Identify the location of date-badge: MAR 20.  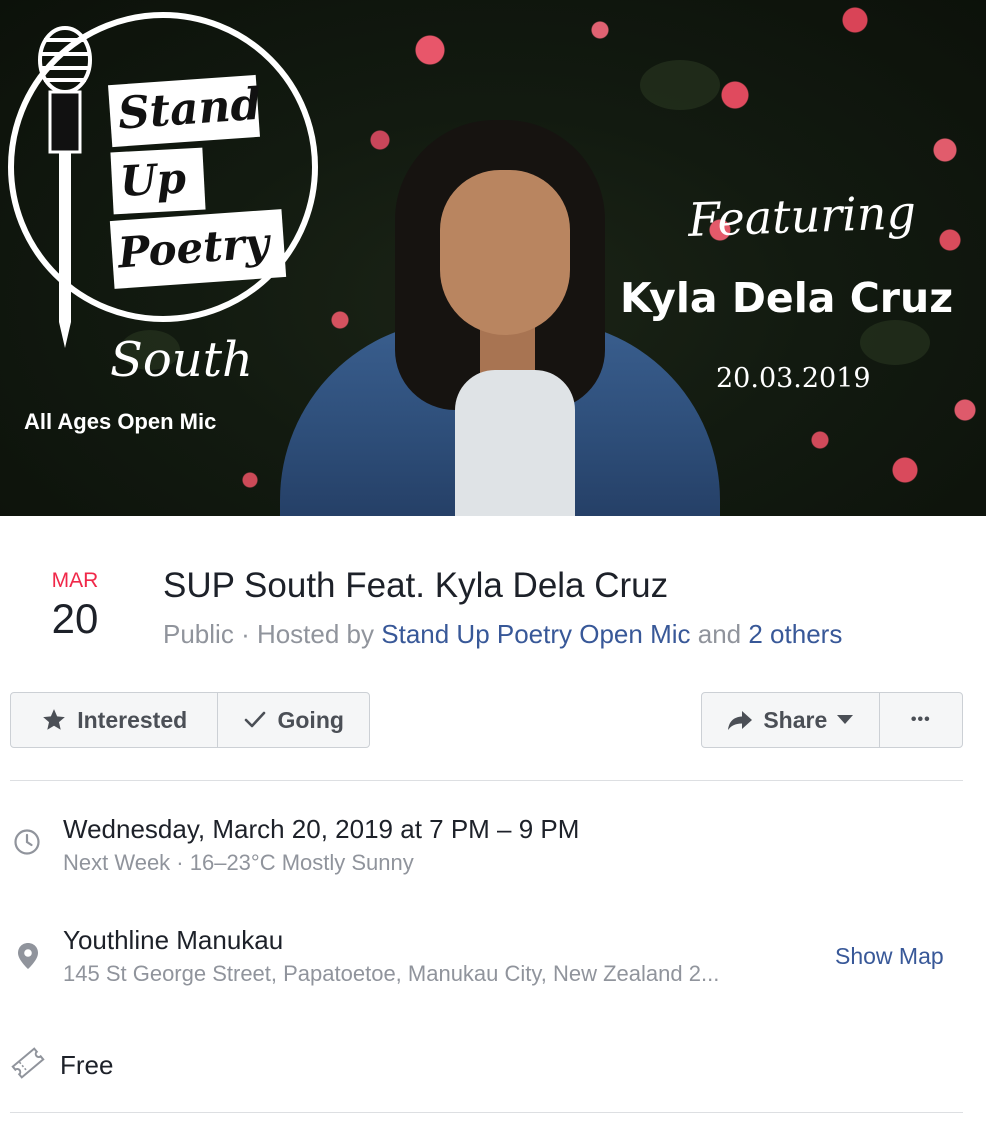
(75, 606).